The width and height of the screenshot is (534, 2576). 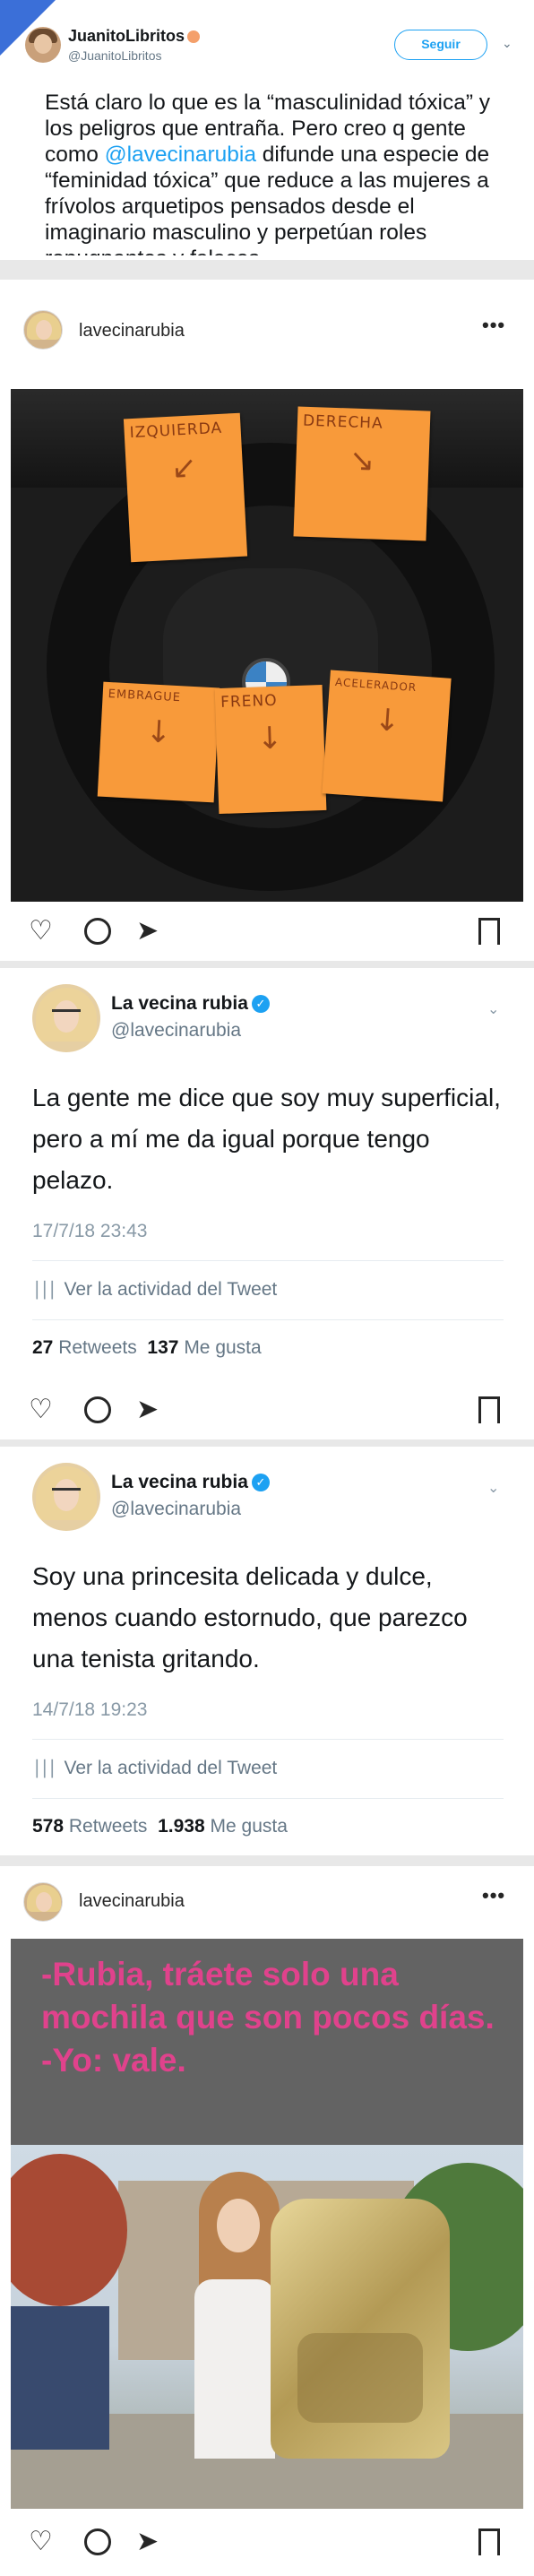 I want to click on tweet-stats: 27 Retweets 137 Me gusta, so click(x=147, y=1348).